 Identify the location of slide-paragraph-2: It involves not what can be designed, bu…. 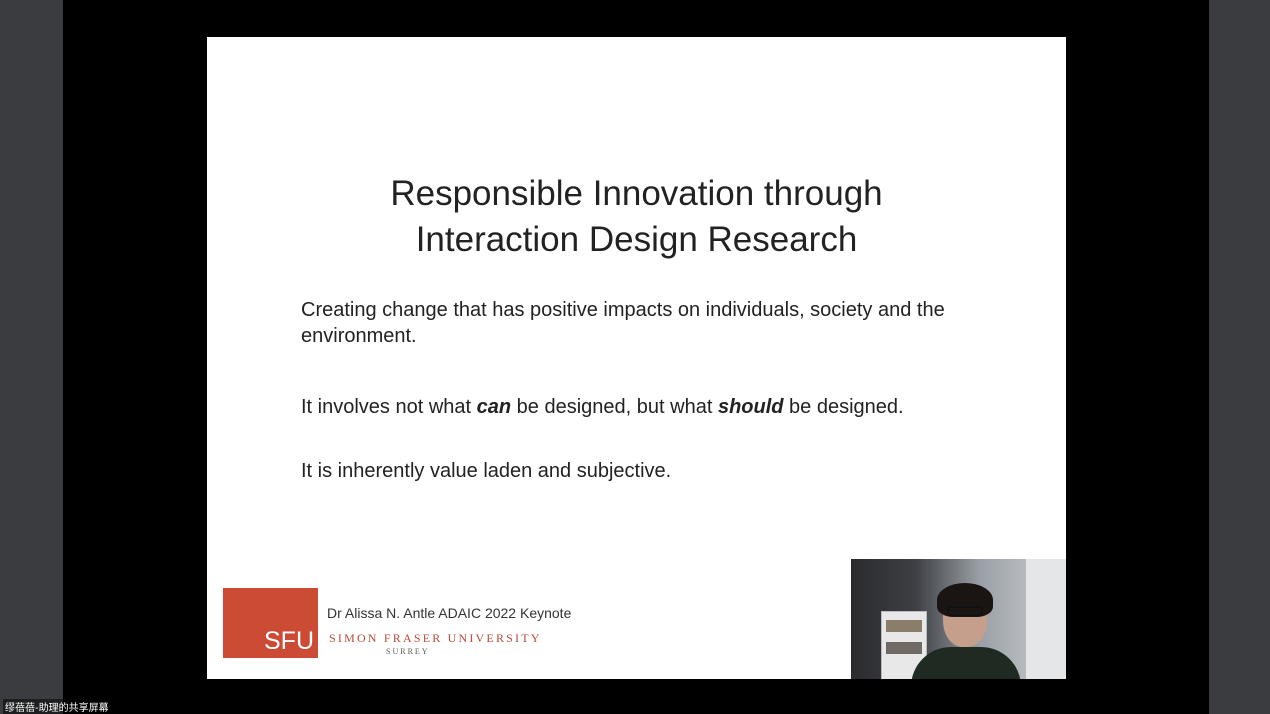
(651, 407).